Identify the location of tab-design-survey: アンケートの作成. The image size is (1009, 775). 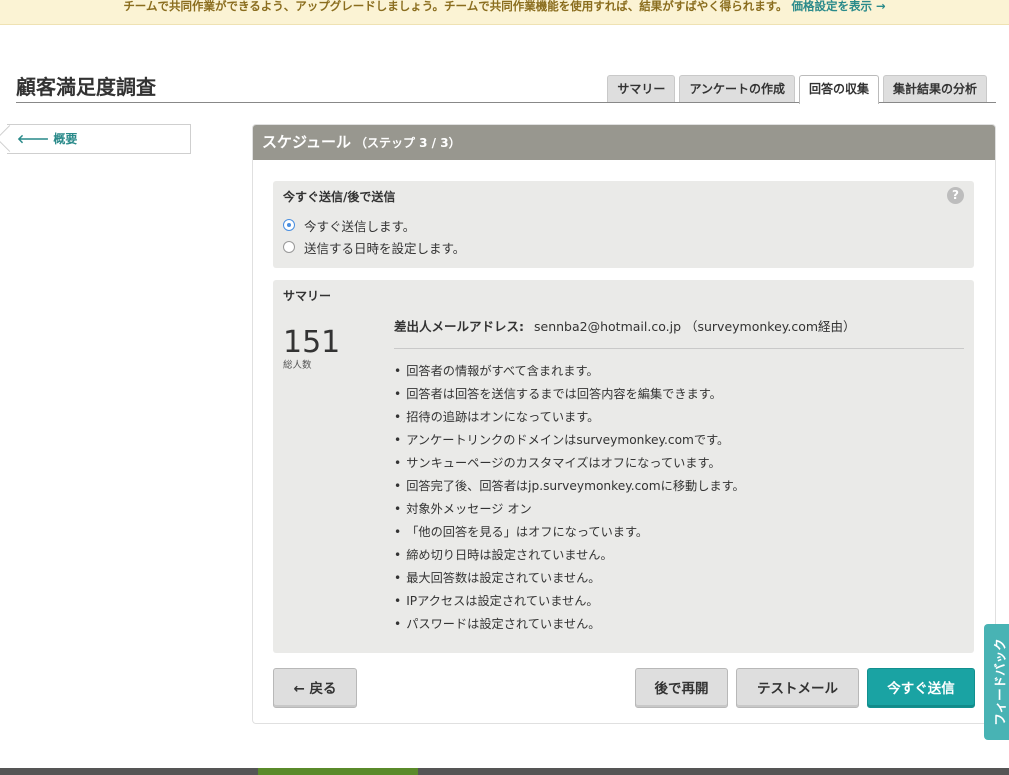
(737, 88).